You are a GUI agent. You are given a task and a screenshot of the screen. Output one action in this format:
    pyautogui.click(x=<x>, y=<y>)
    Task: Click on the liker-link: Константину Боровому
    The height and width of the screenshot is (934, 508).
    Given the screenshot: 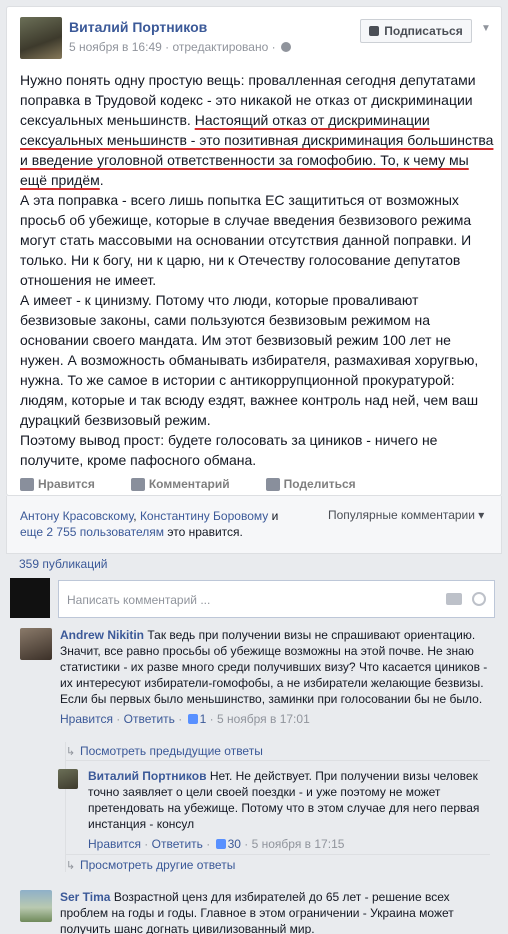 What is the action you would take?
    pyautogui.click(x=204, y=516)
    